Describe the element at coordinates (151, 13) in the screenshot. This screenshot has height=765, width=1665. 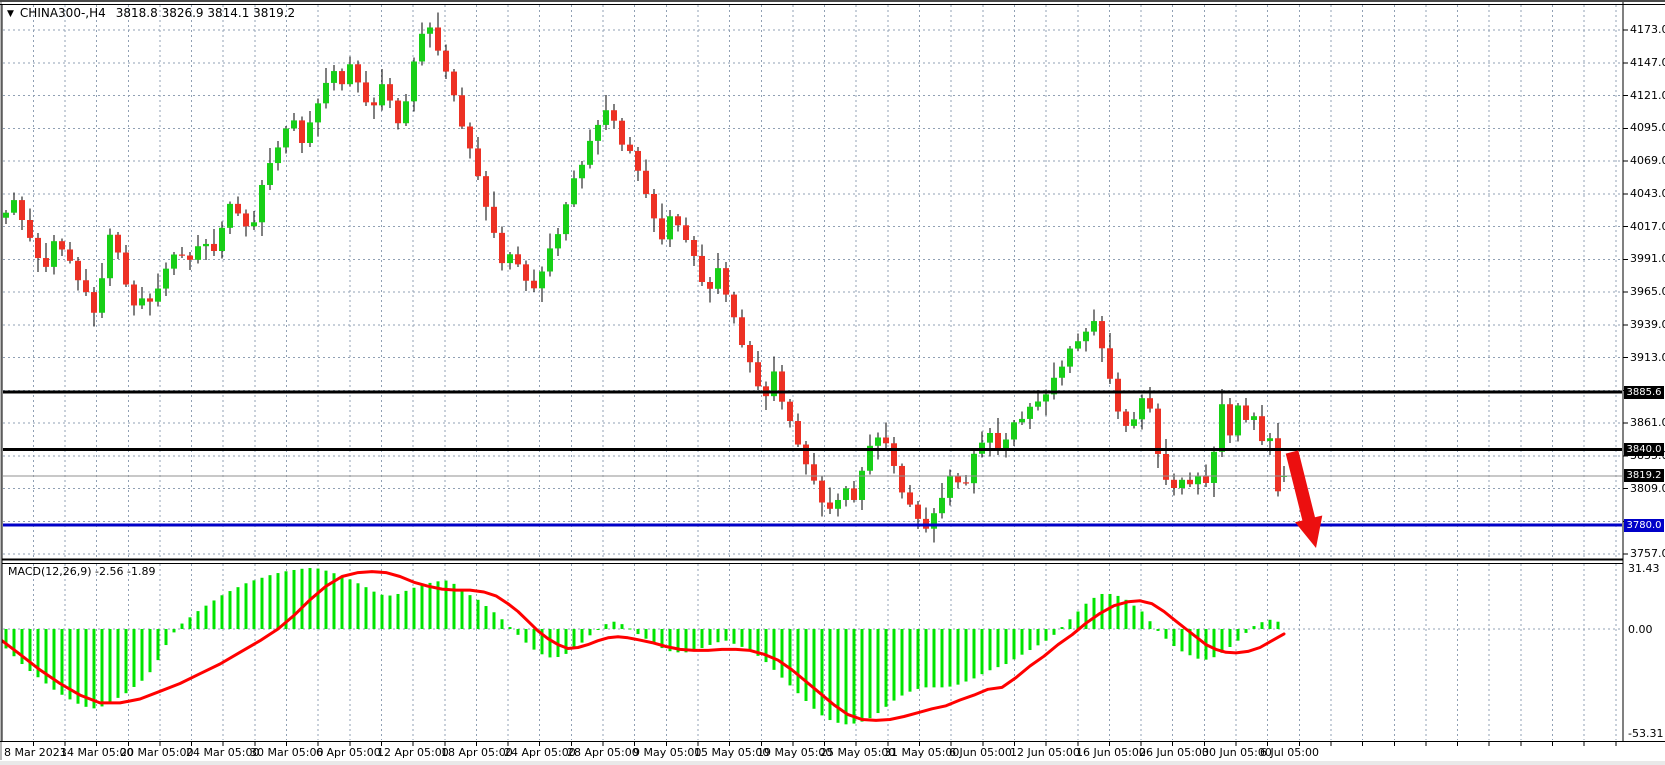
I see `chart-title: ▼ CHINA300-,H4 3818.8 3826.9 3814.1 3819.2` at that location.